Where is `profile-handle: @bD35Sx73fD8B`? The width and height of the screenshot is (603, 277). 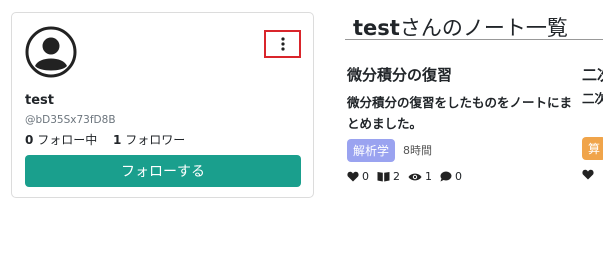 profile-handle: @bD35Sx73fD8B is located at coordinates (70, 120).